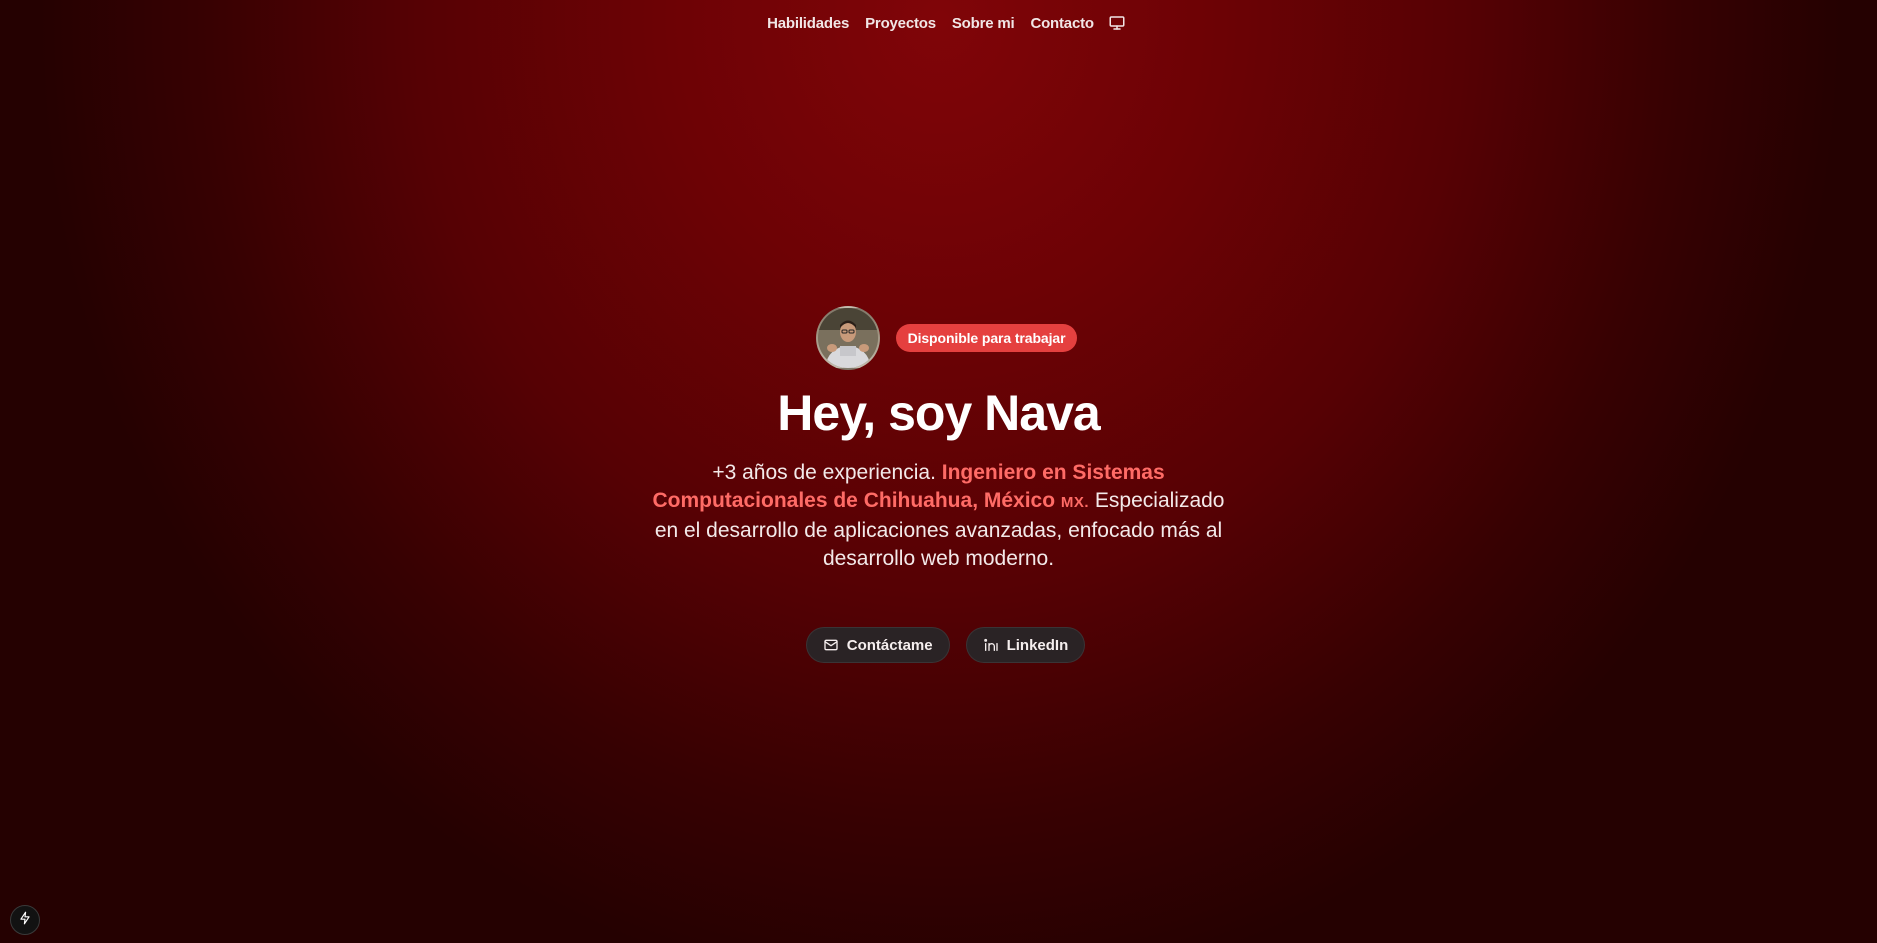 The height and width of the screenshot is (943, 1877). I want to click on intro-experience: +3 años de experiencia., so click(827, 472).